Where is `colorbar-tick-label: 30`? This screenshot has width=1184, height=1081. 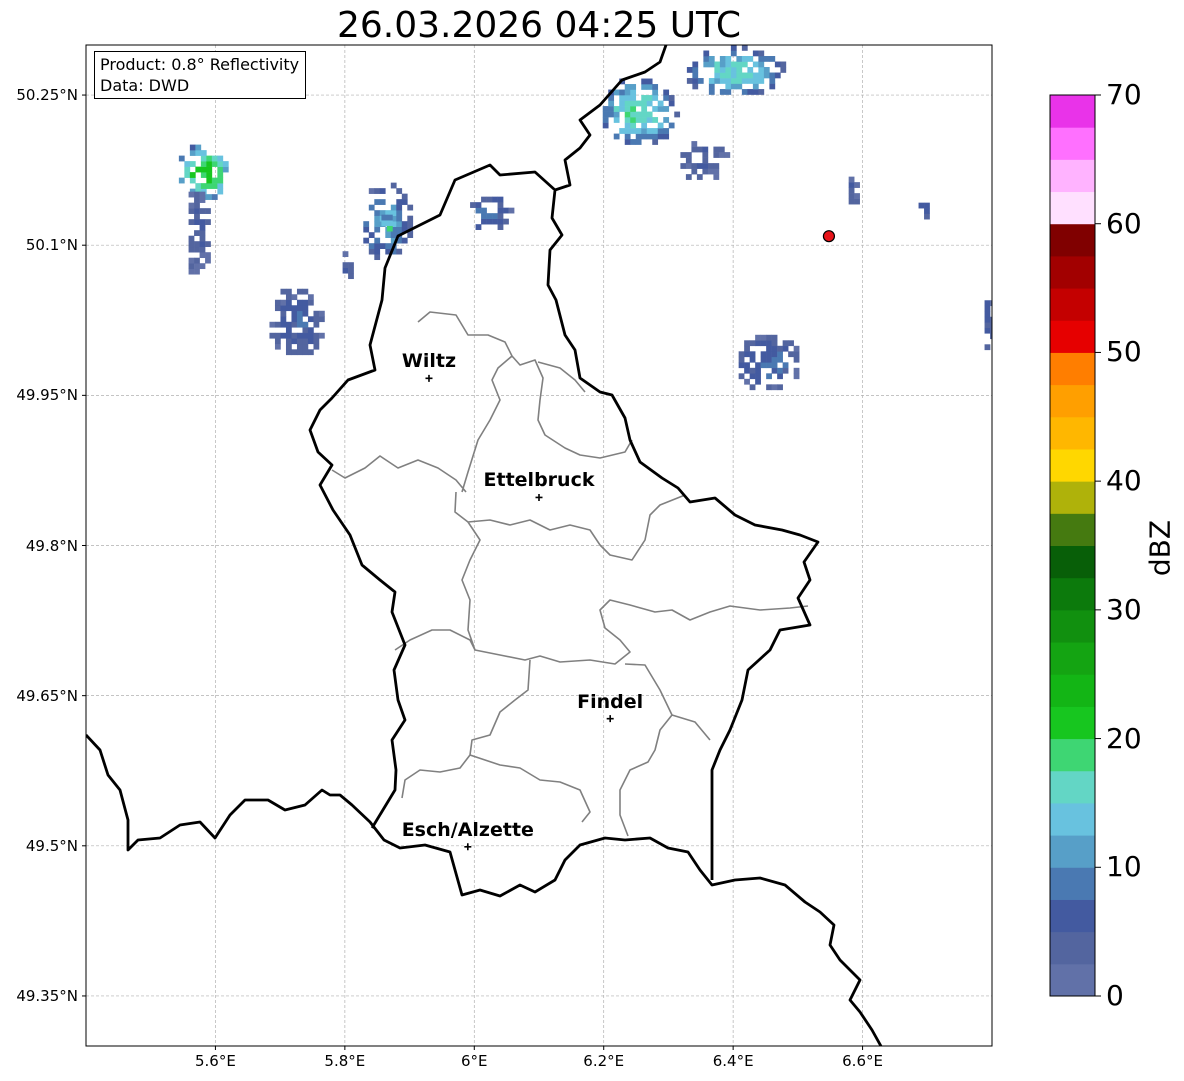
colorbar-tick-label: 30 is located at coordinates (1124, 609).